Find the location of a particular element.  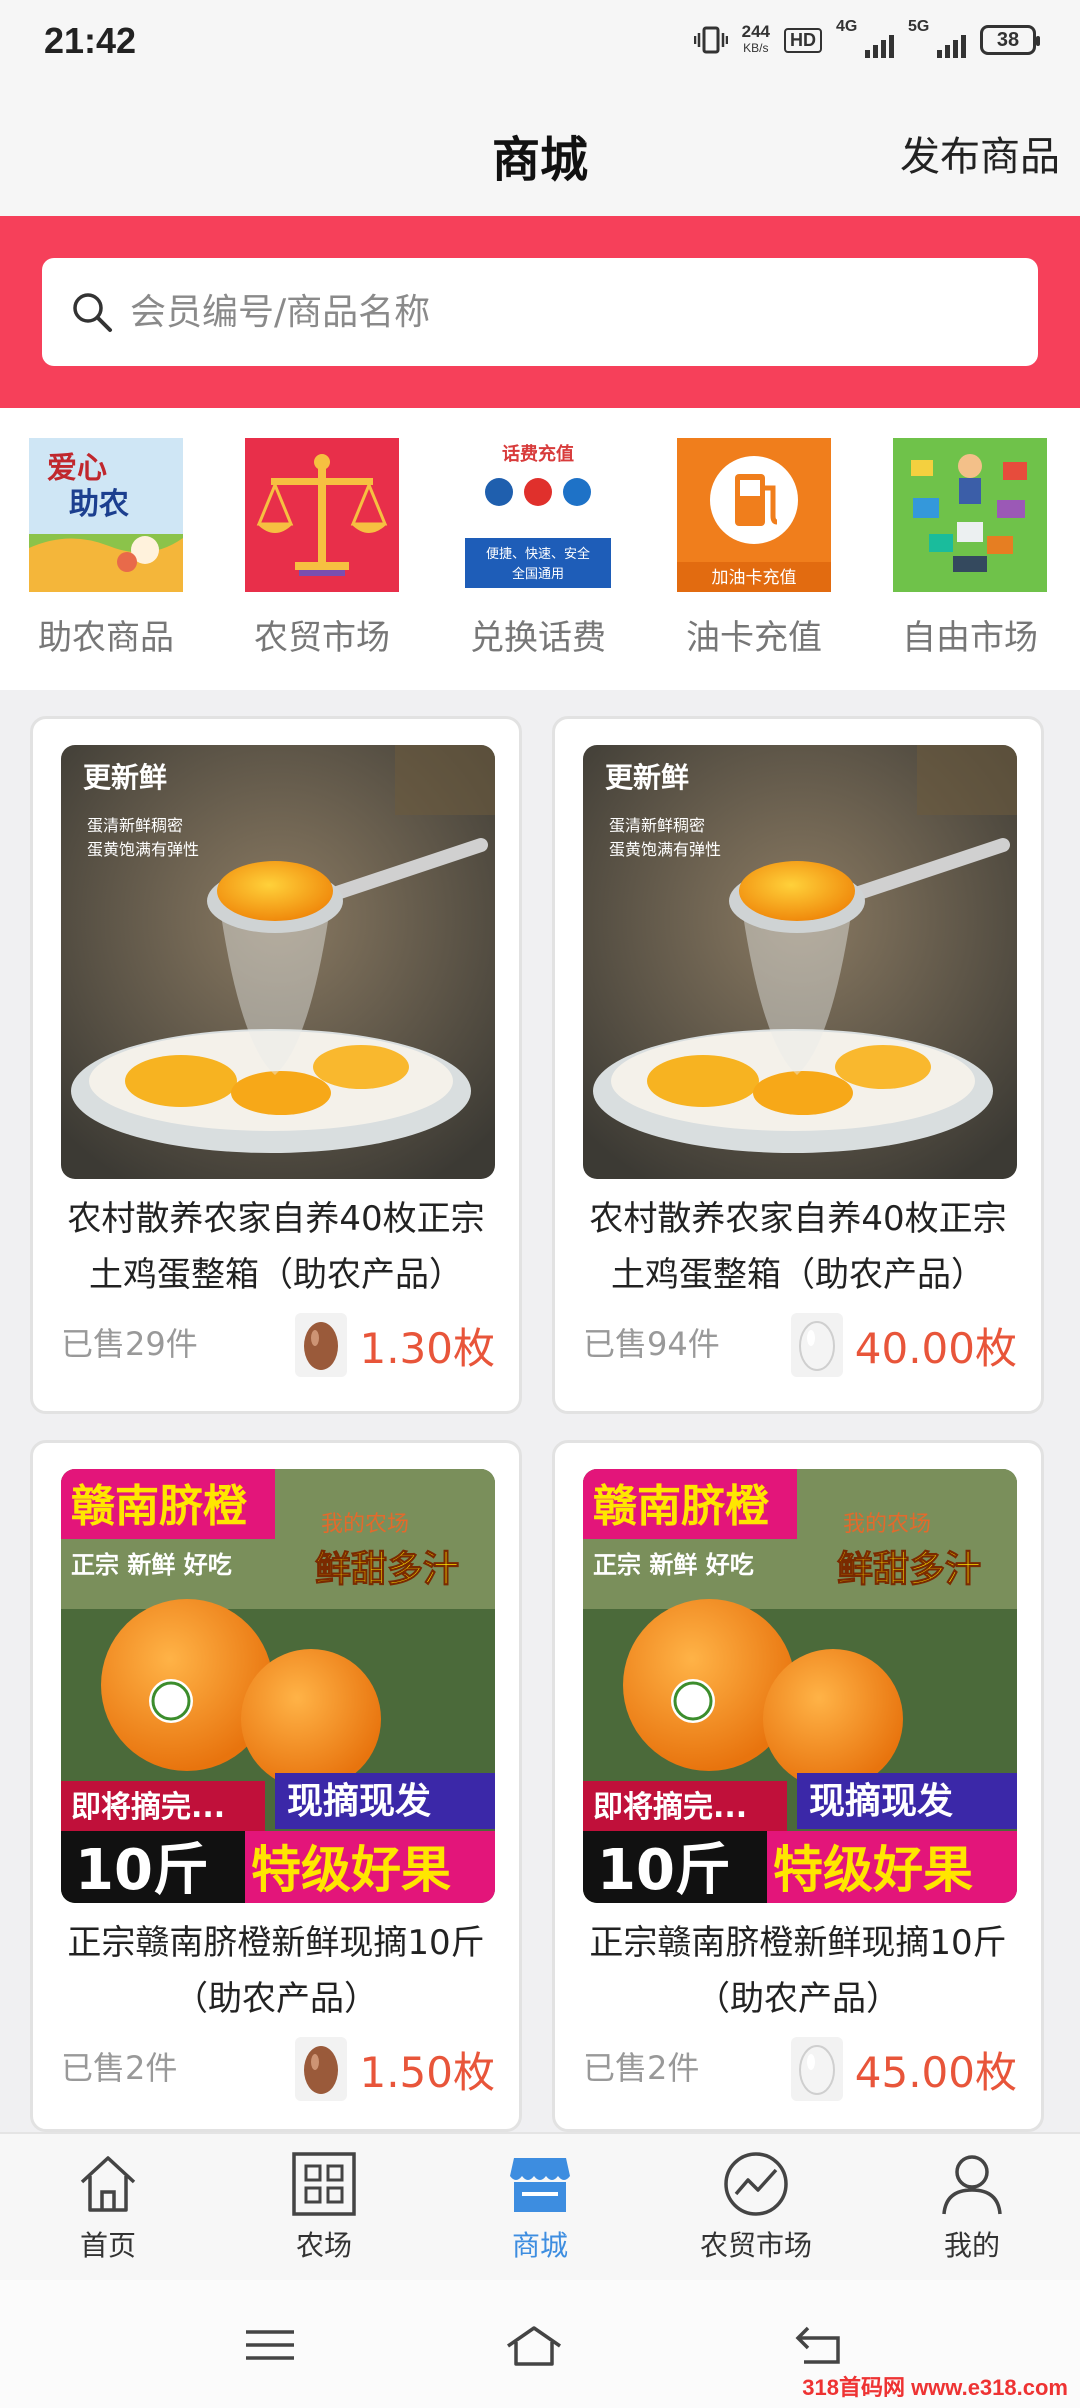

image-weight: 10斤 is located at coordinates (142, 1870).